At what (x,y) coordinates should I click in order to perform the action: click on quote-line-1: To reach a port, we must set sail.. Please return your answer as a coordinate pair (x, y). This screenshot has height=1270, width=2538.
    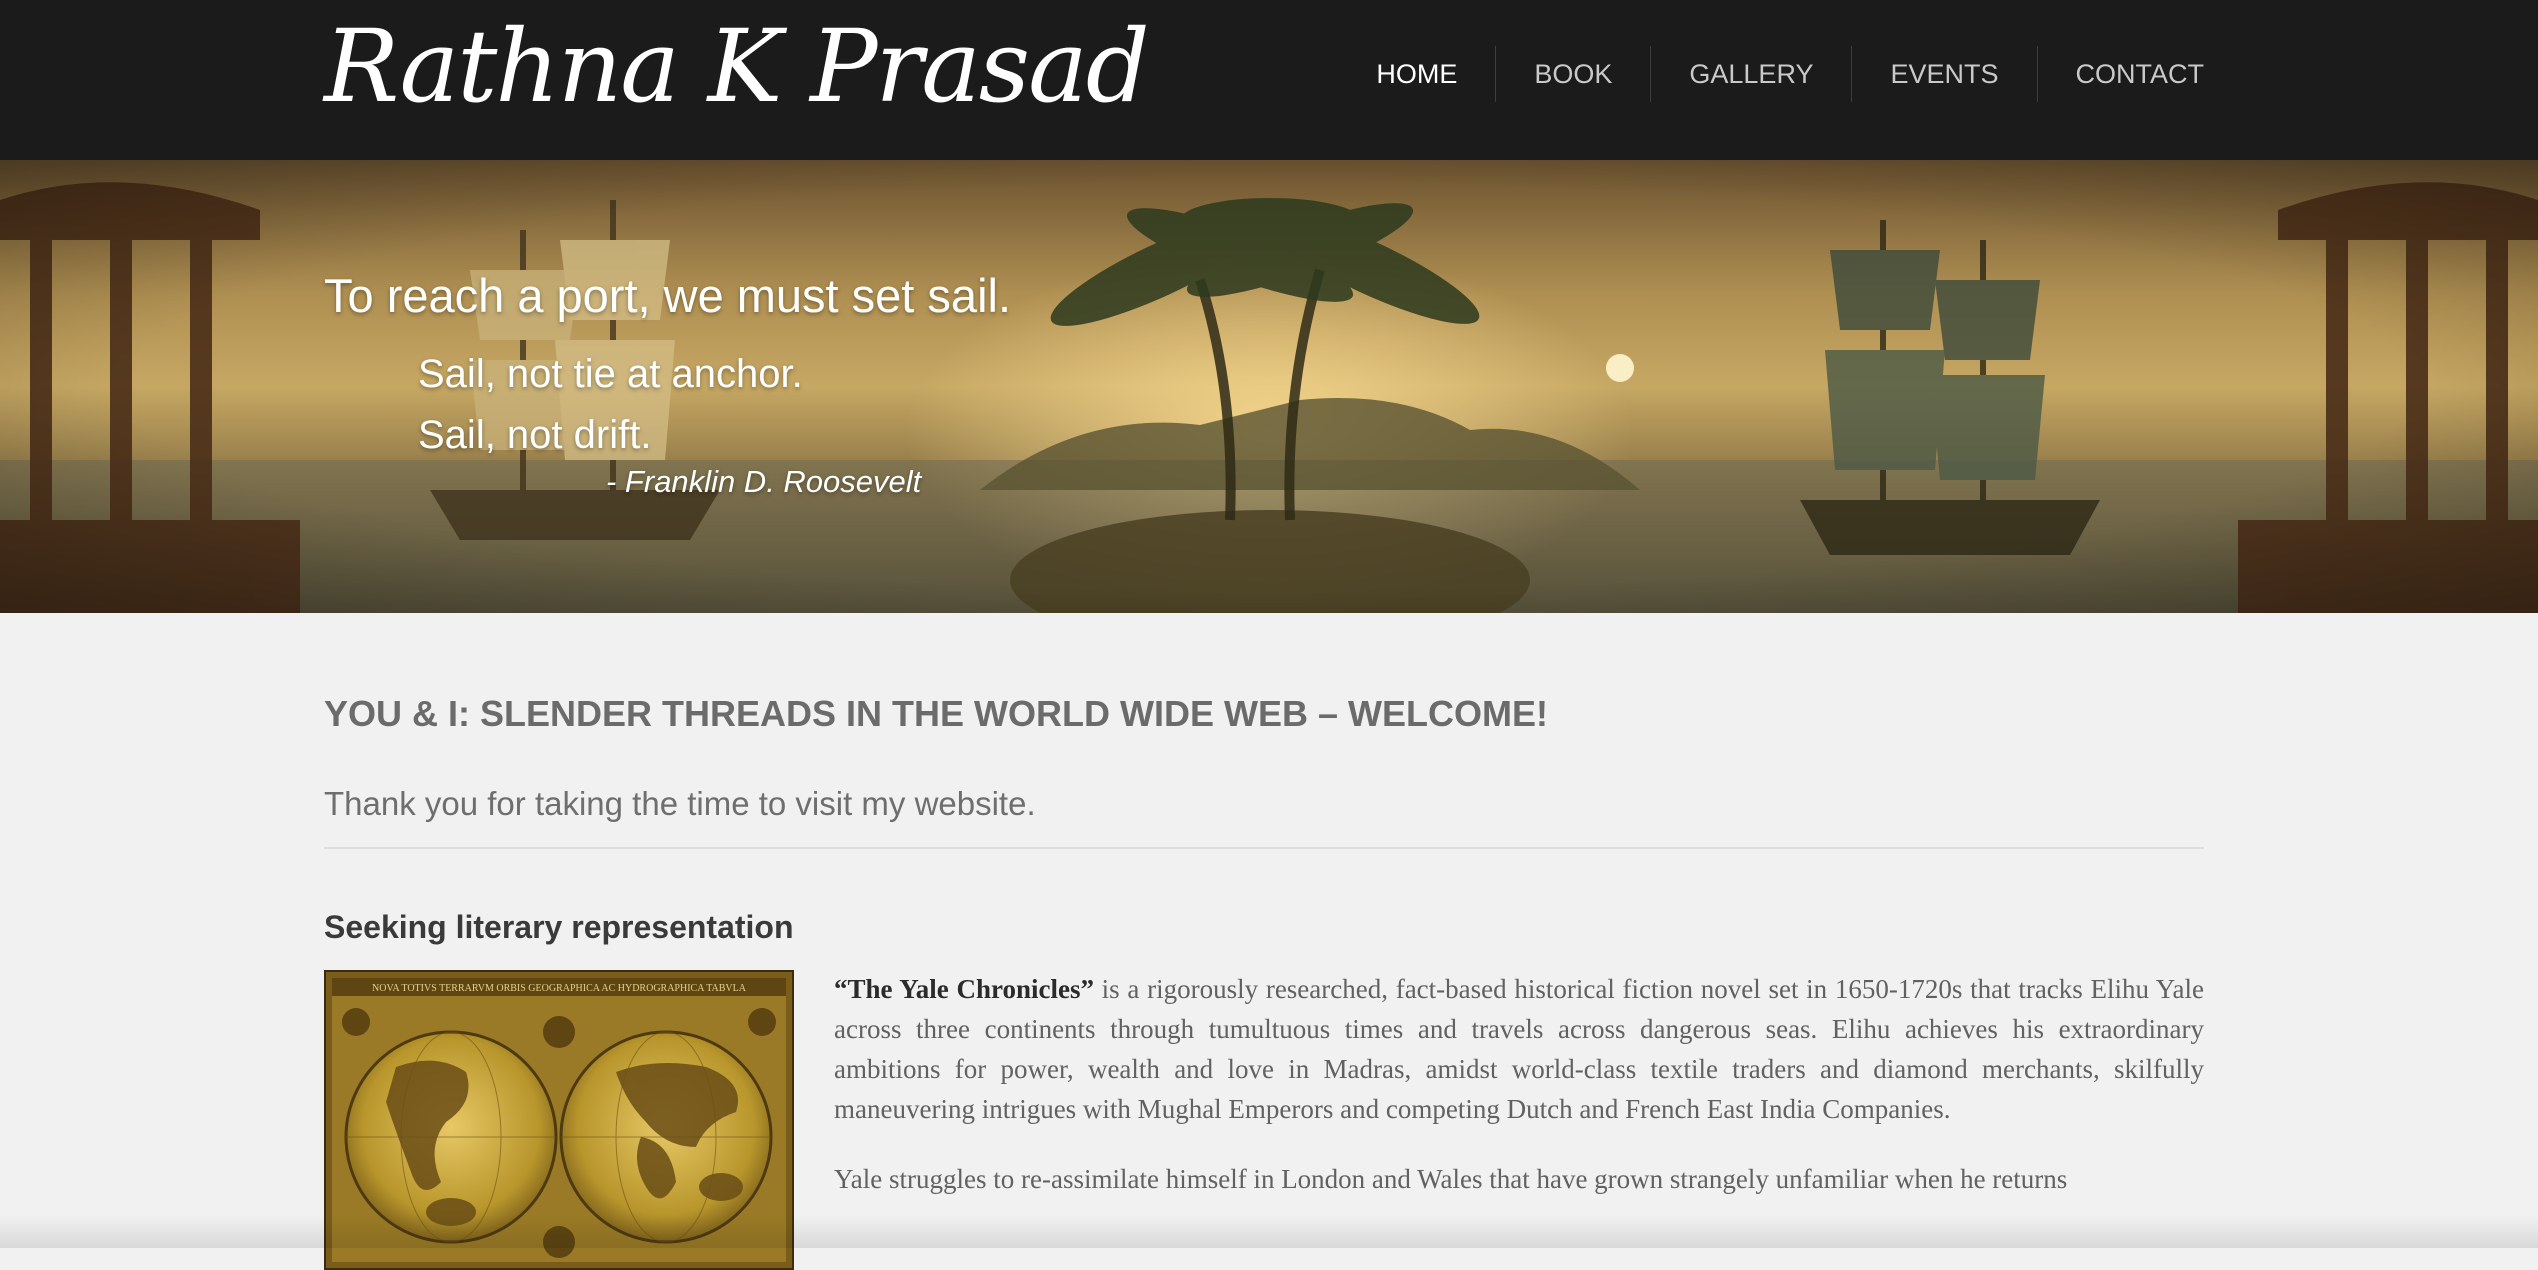
    Looking at the image, I should click on (668, 295).